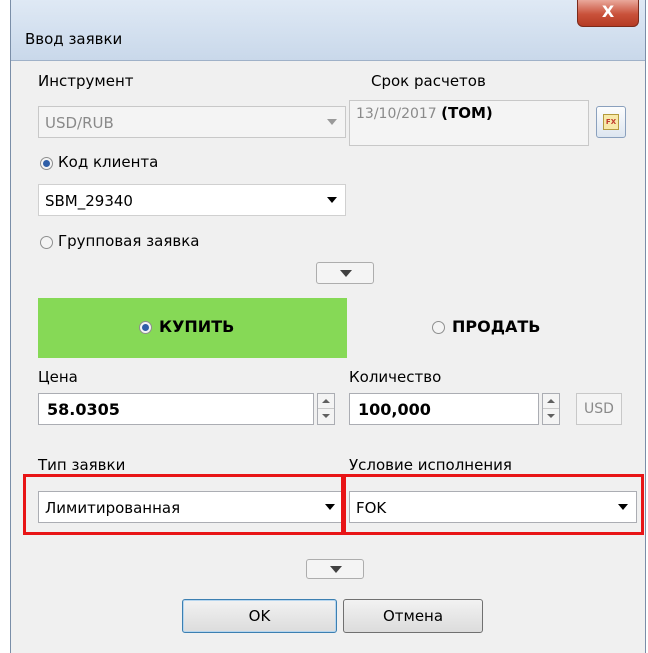 The height and width of the screenshot is (653, 648). Describe the element at coordinates (108, 162) in the screenshot. I see `client-code-label: Код клиента` at that location.